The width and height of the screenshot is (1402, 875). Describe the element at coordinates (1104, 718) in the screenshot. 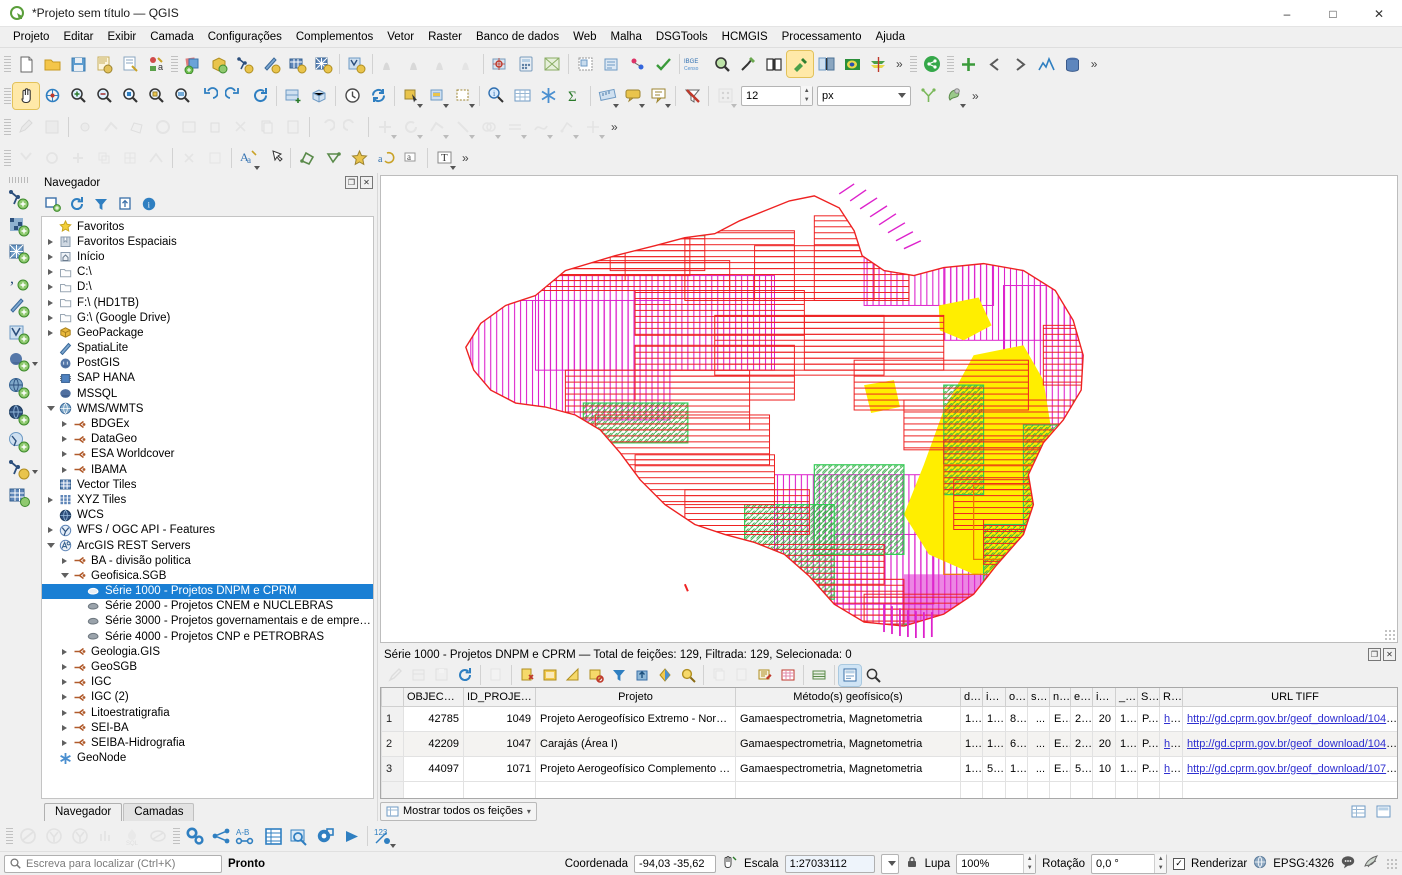

I see `cell-c7: 20` at that location.